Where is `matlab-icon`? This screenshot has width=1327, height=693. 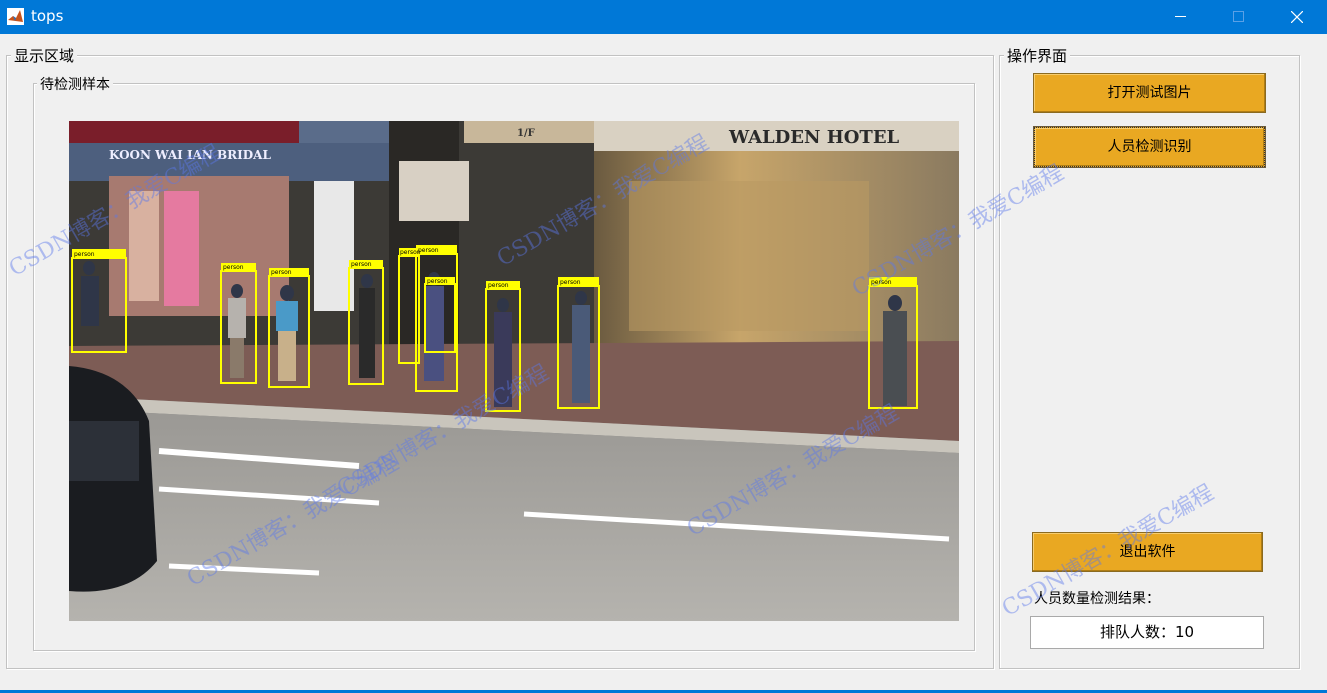 matlab-icon is located at coordinates (15, 16).